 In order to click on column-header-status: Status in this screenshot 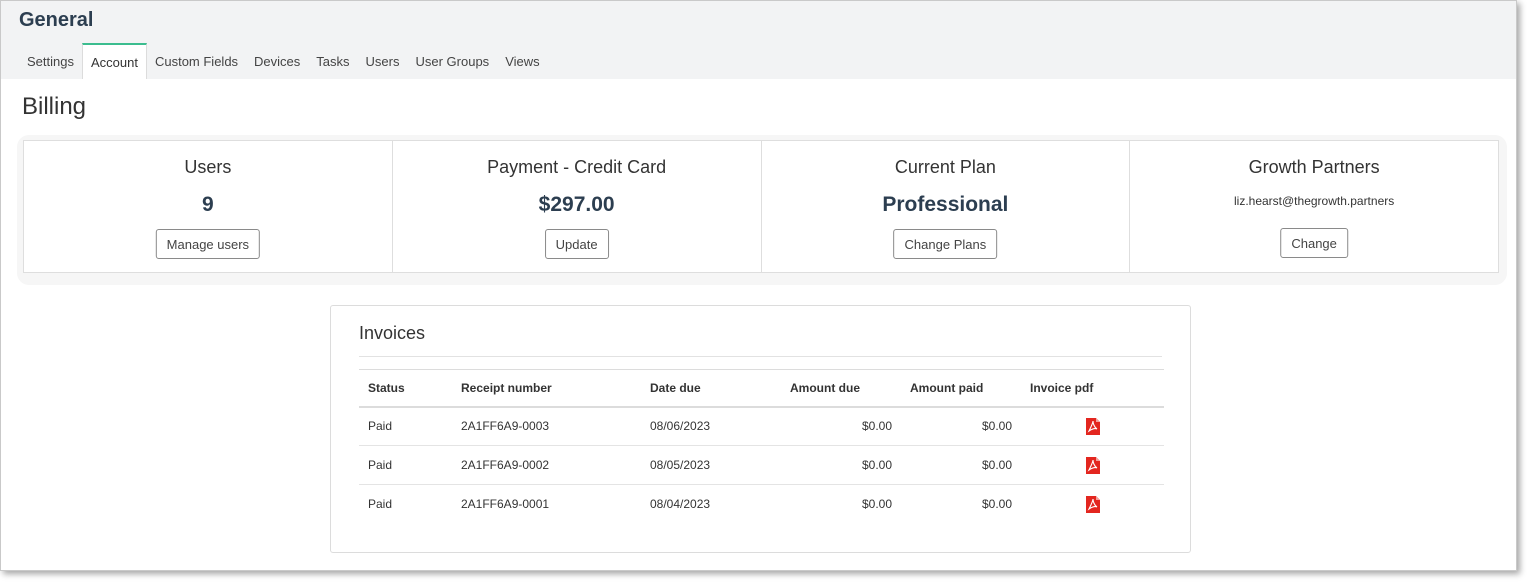, I will do `click(386, 387)`.